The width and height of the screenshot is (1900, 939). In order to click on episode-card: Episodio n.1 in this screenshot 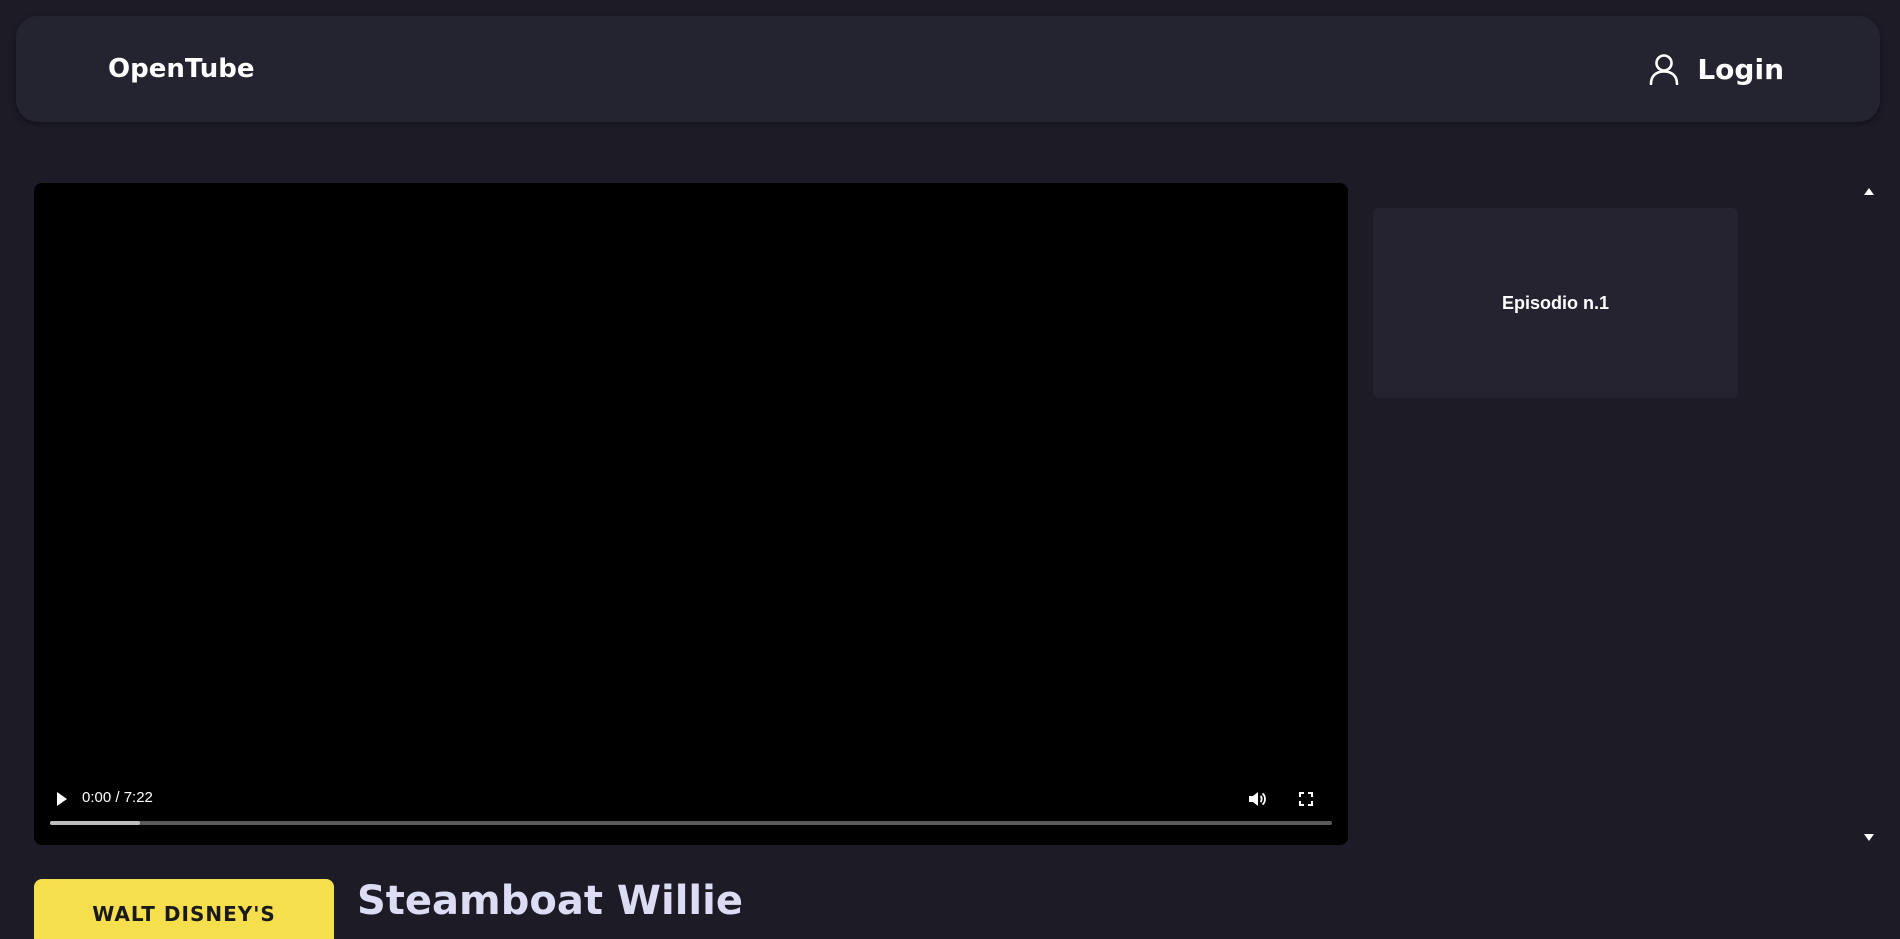, I will do `click(1555, 303)`.